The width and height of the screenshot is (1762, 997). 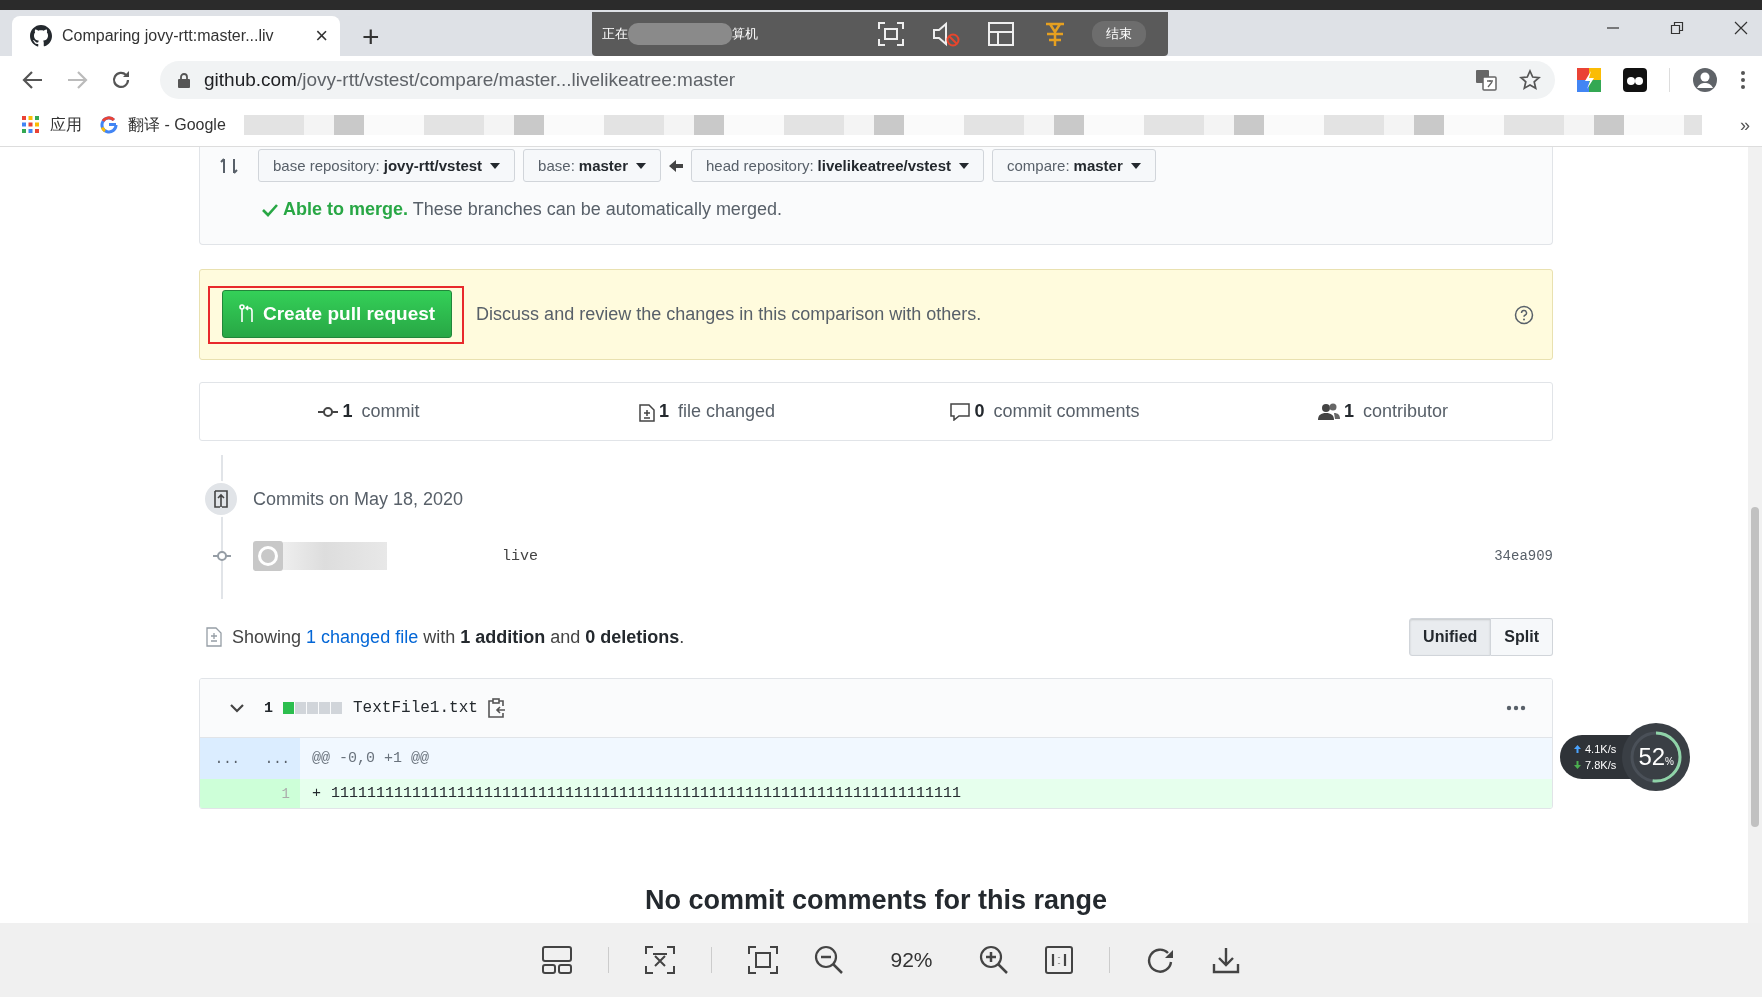 What do you see at coordinates (121, 80) in the screenshot?
I see `reload-icon` at bounding box center [121, 80].